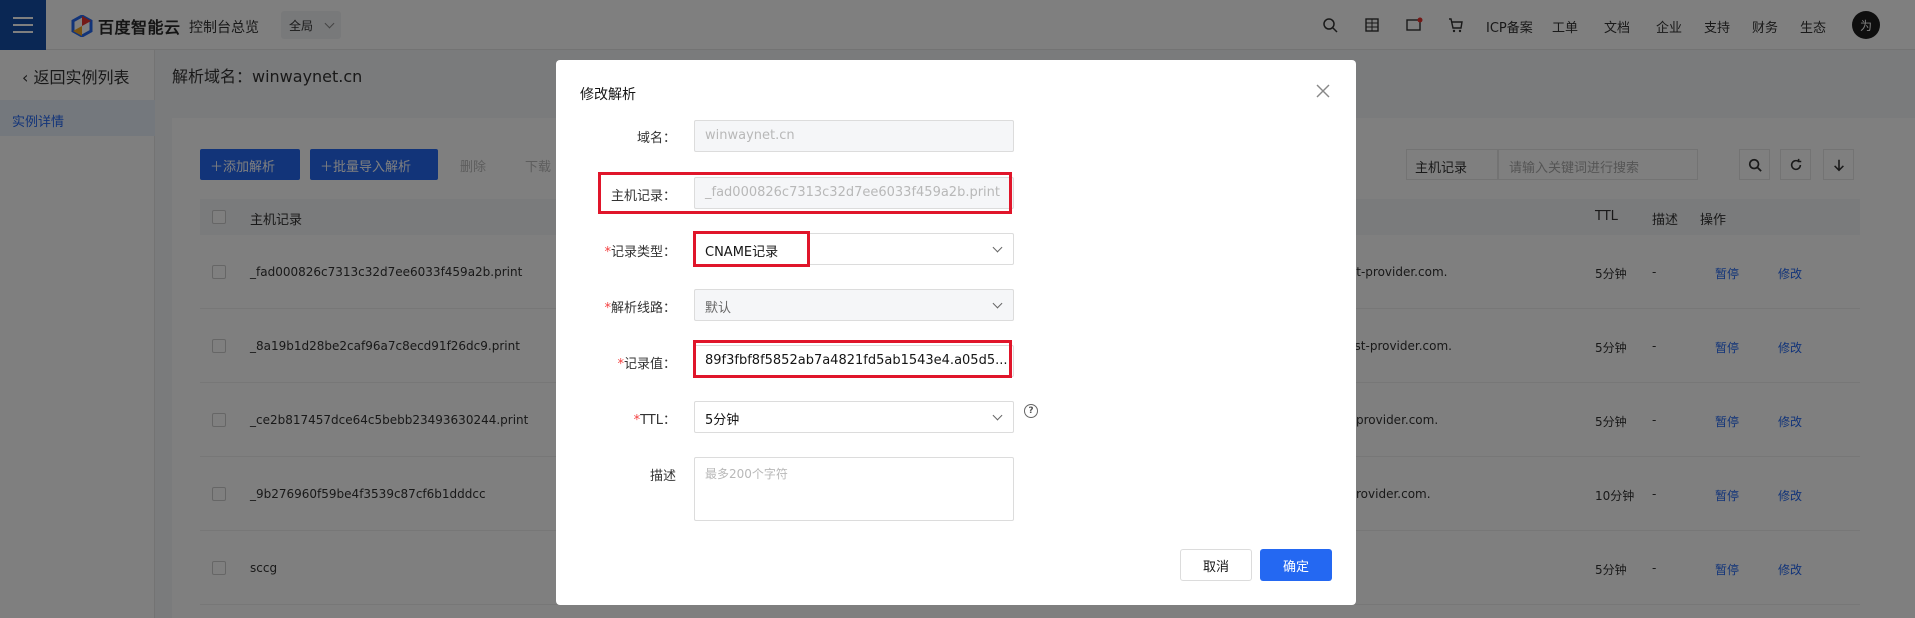 The image size is (1915, 618). I want to click on resolution-line-label: *解析线路：, so click(640, 308).